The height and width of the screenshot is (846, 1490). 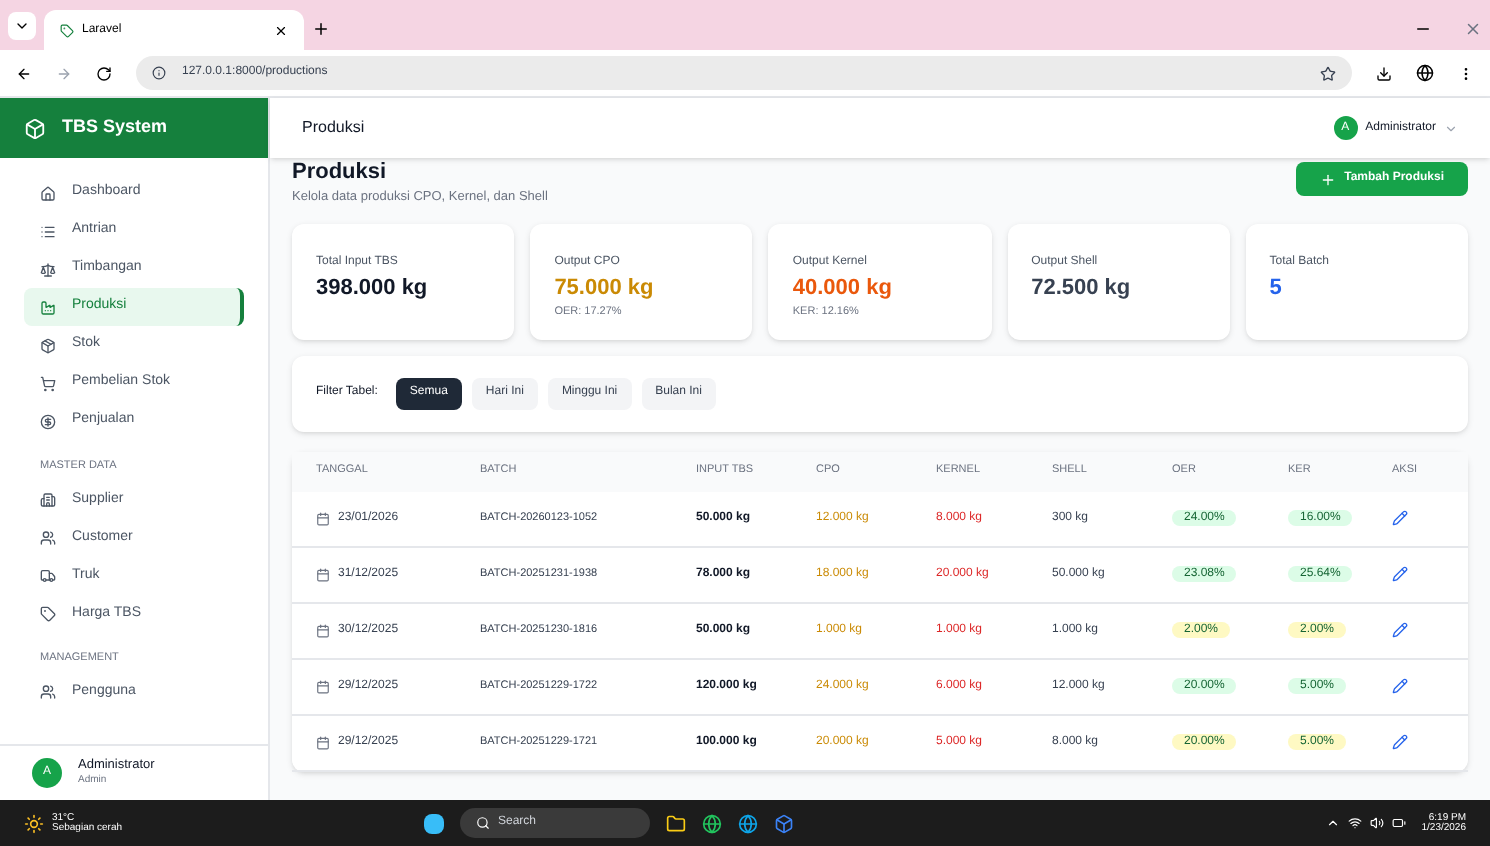 What do you see at coordinates (48, 499) in the screenshot?
I see `building-icon` at bounding box center [48, 499].